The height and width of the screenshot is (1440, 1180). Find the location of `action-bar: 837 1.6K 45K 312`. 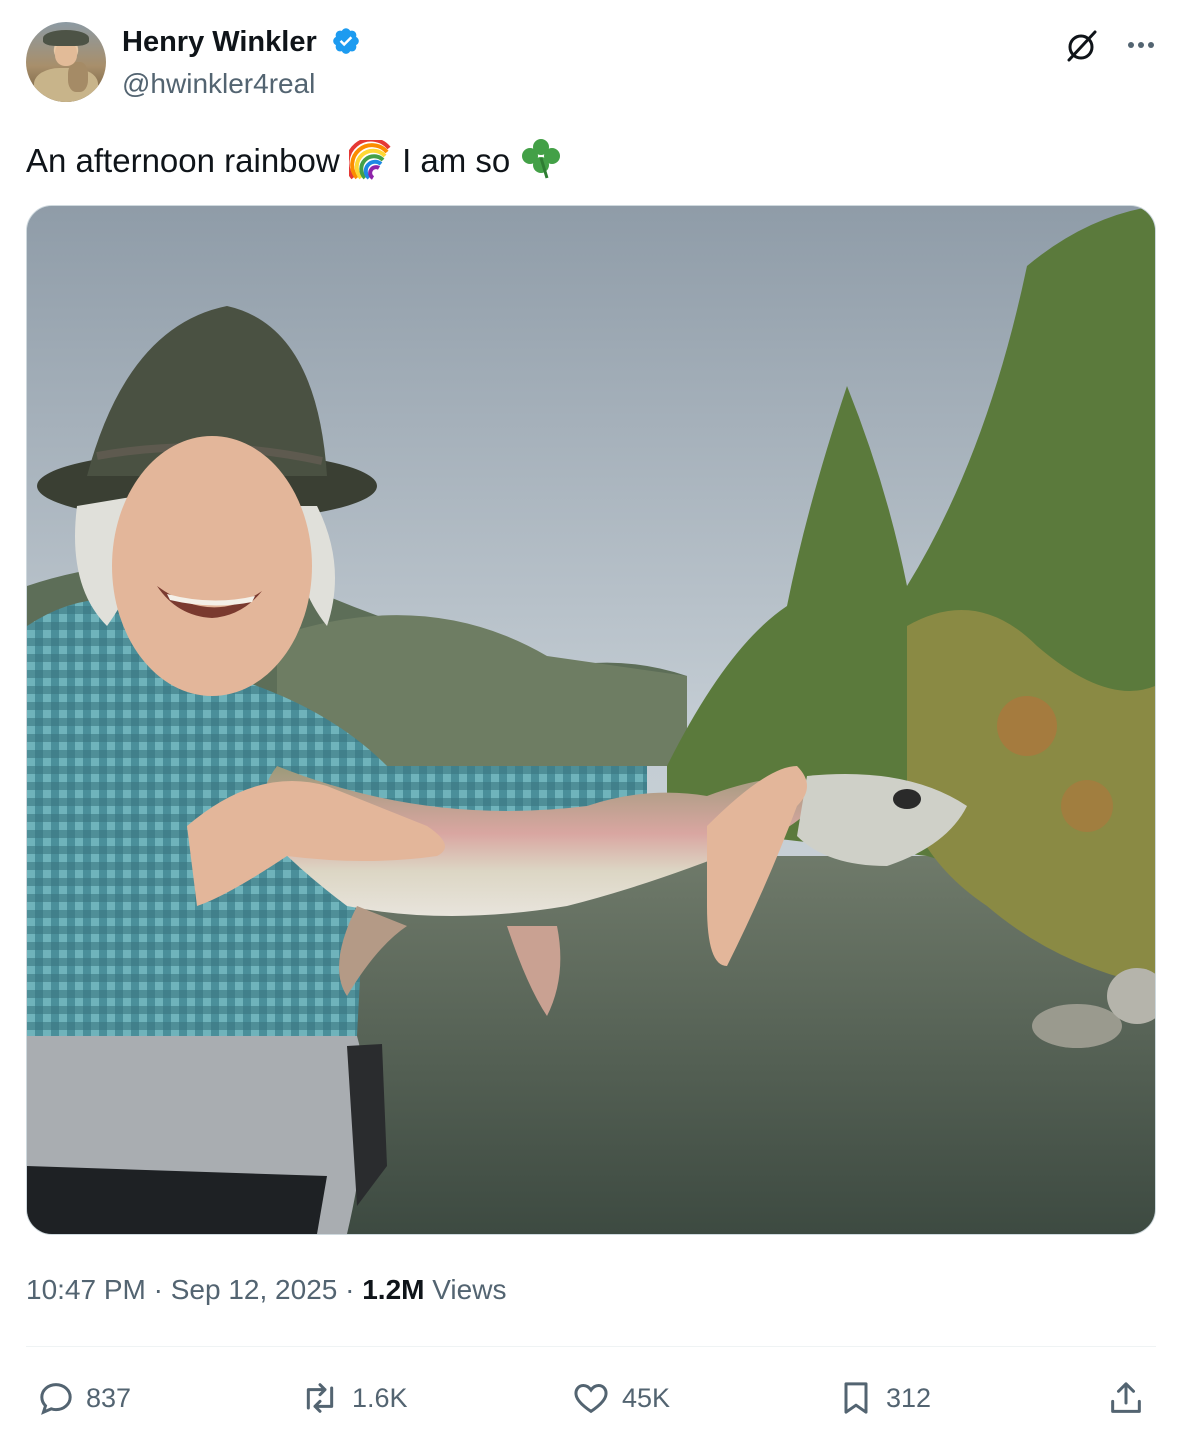

action-bar: 837 1.6K 45K 312 is located at coordinates (591, 1398).